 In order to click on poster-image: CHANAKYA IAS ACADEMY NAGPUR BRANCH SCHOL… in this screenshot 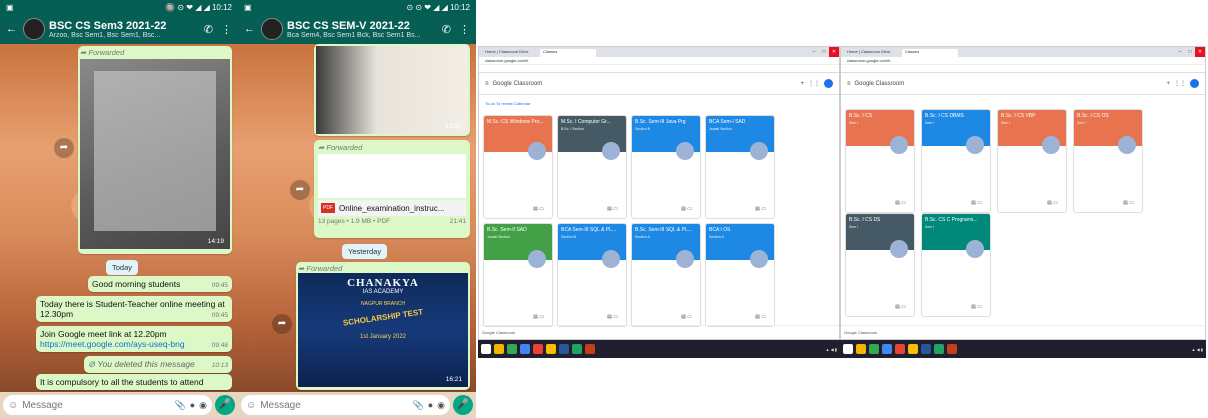, I will do `click(383, 330)`.